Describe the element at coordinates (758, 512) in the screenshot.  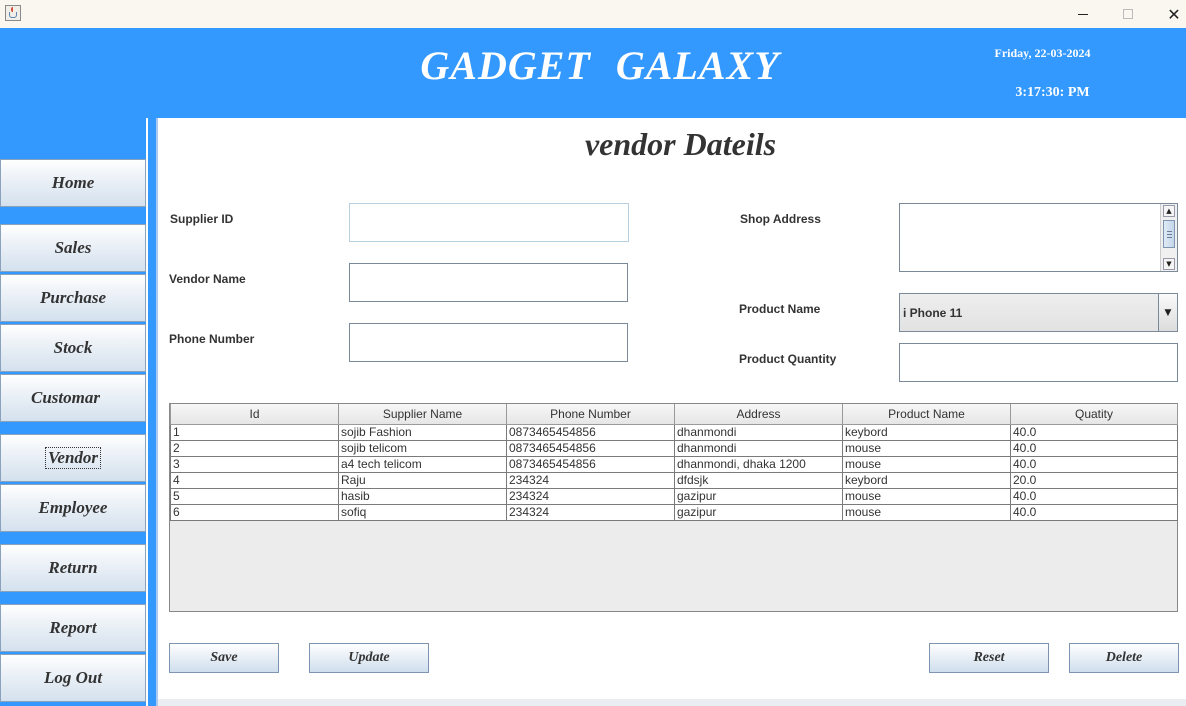
I see `table-cell: gazipur` at that location.